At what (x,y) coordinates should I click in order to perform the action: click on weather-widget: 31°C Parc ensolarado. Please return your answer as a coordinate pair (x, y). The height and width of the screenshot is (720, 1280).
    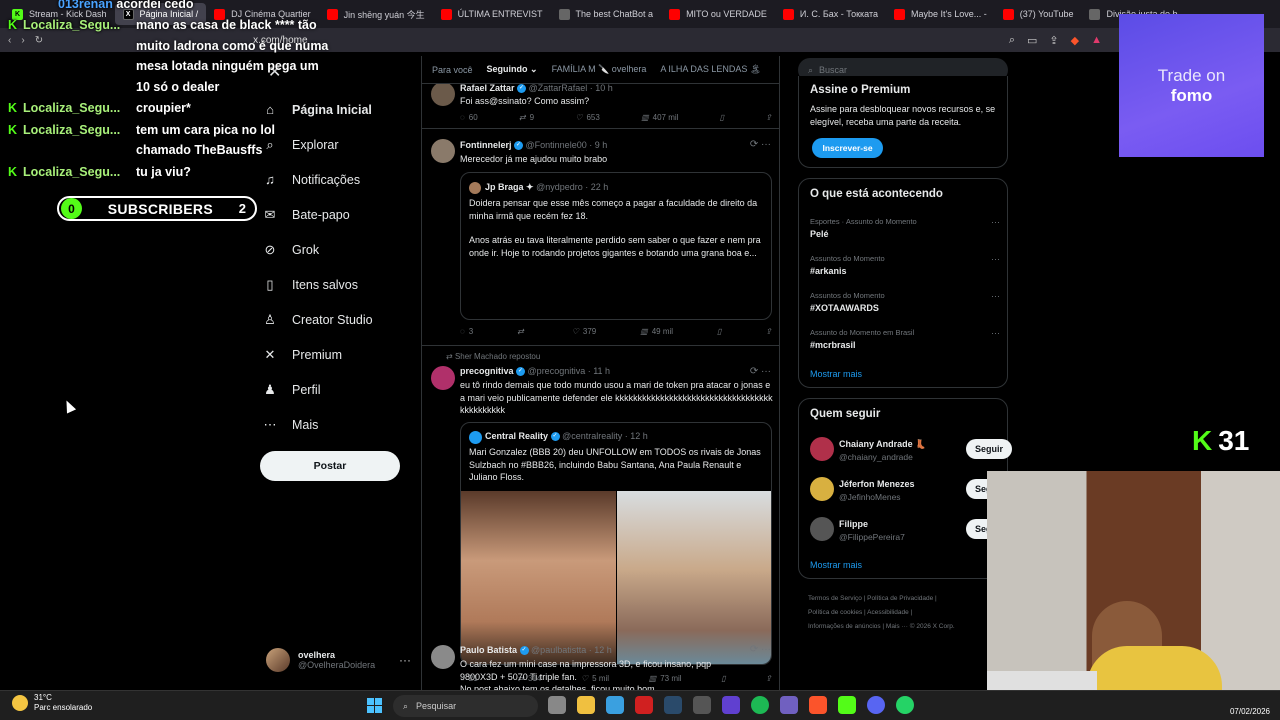
    Looking at the image, I should click on (52, 703).